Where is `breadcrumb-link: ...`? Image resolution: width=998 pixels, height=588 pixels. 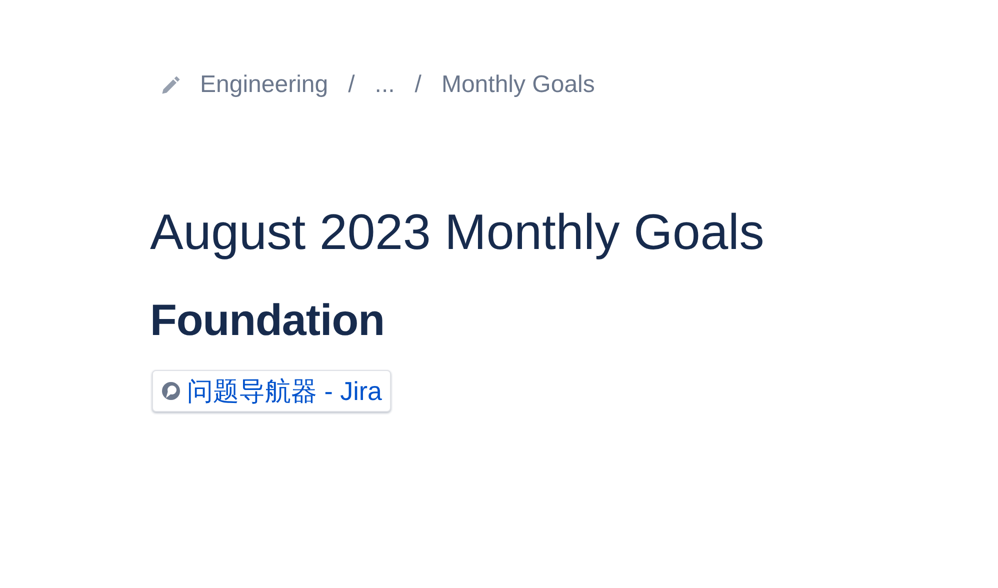
breadcrumb-link: ... is located at coordinates (384, 85).